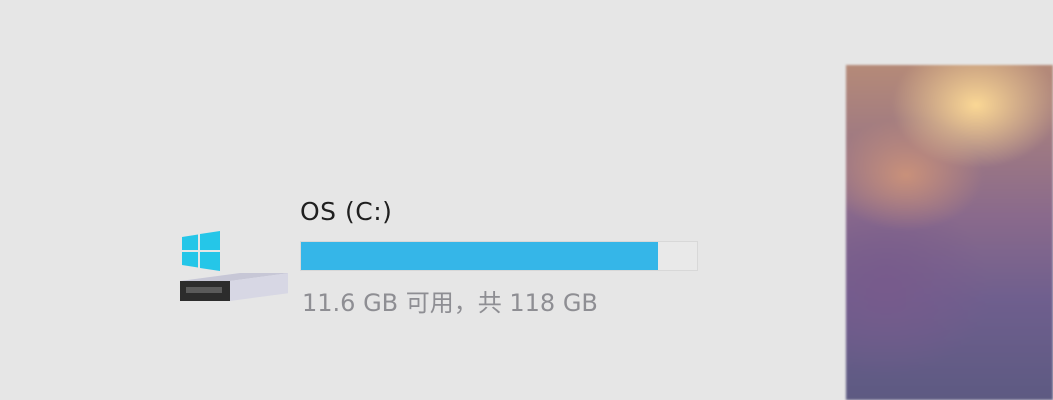  I want to click on storage-usage-bar, so click(499, 256).